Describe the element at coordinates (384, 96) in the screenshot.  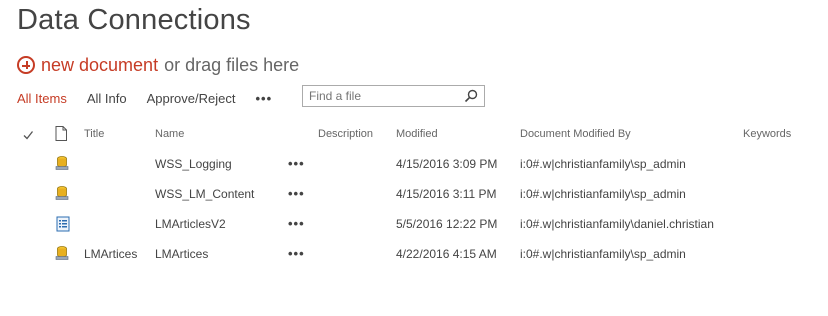
I see `search-input` at that location.